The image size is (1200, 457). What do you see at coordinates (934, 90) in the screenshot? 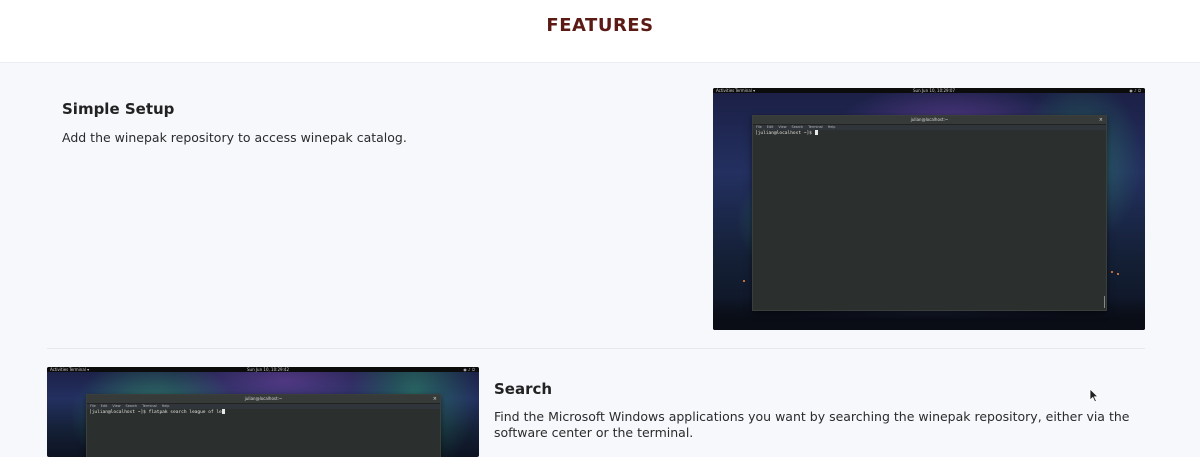
I see `topbar-clock: Sun Jun 10, 10:29:07` at bounding box center [934, 90].